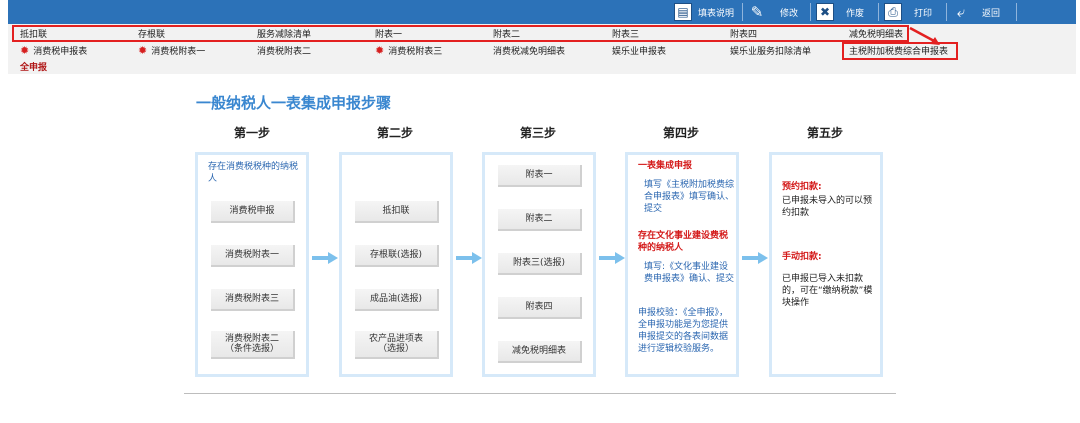  I want to click on step-5-header: 第五步, so click(824, 133).